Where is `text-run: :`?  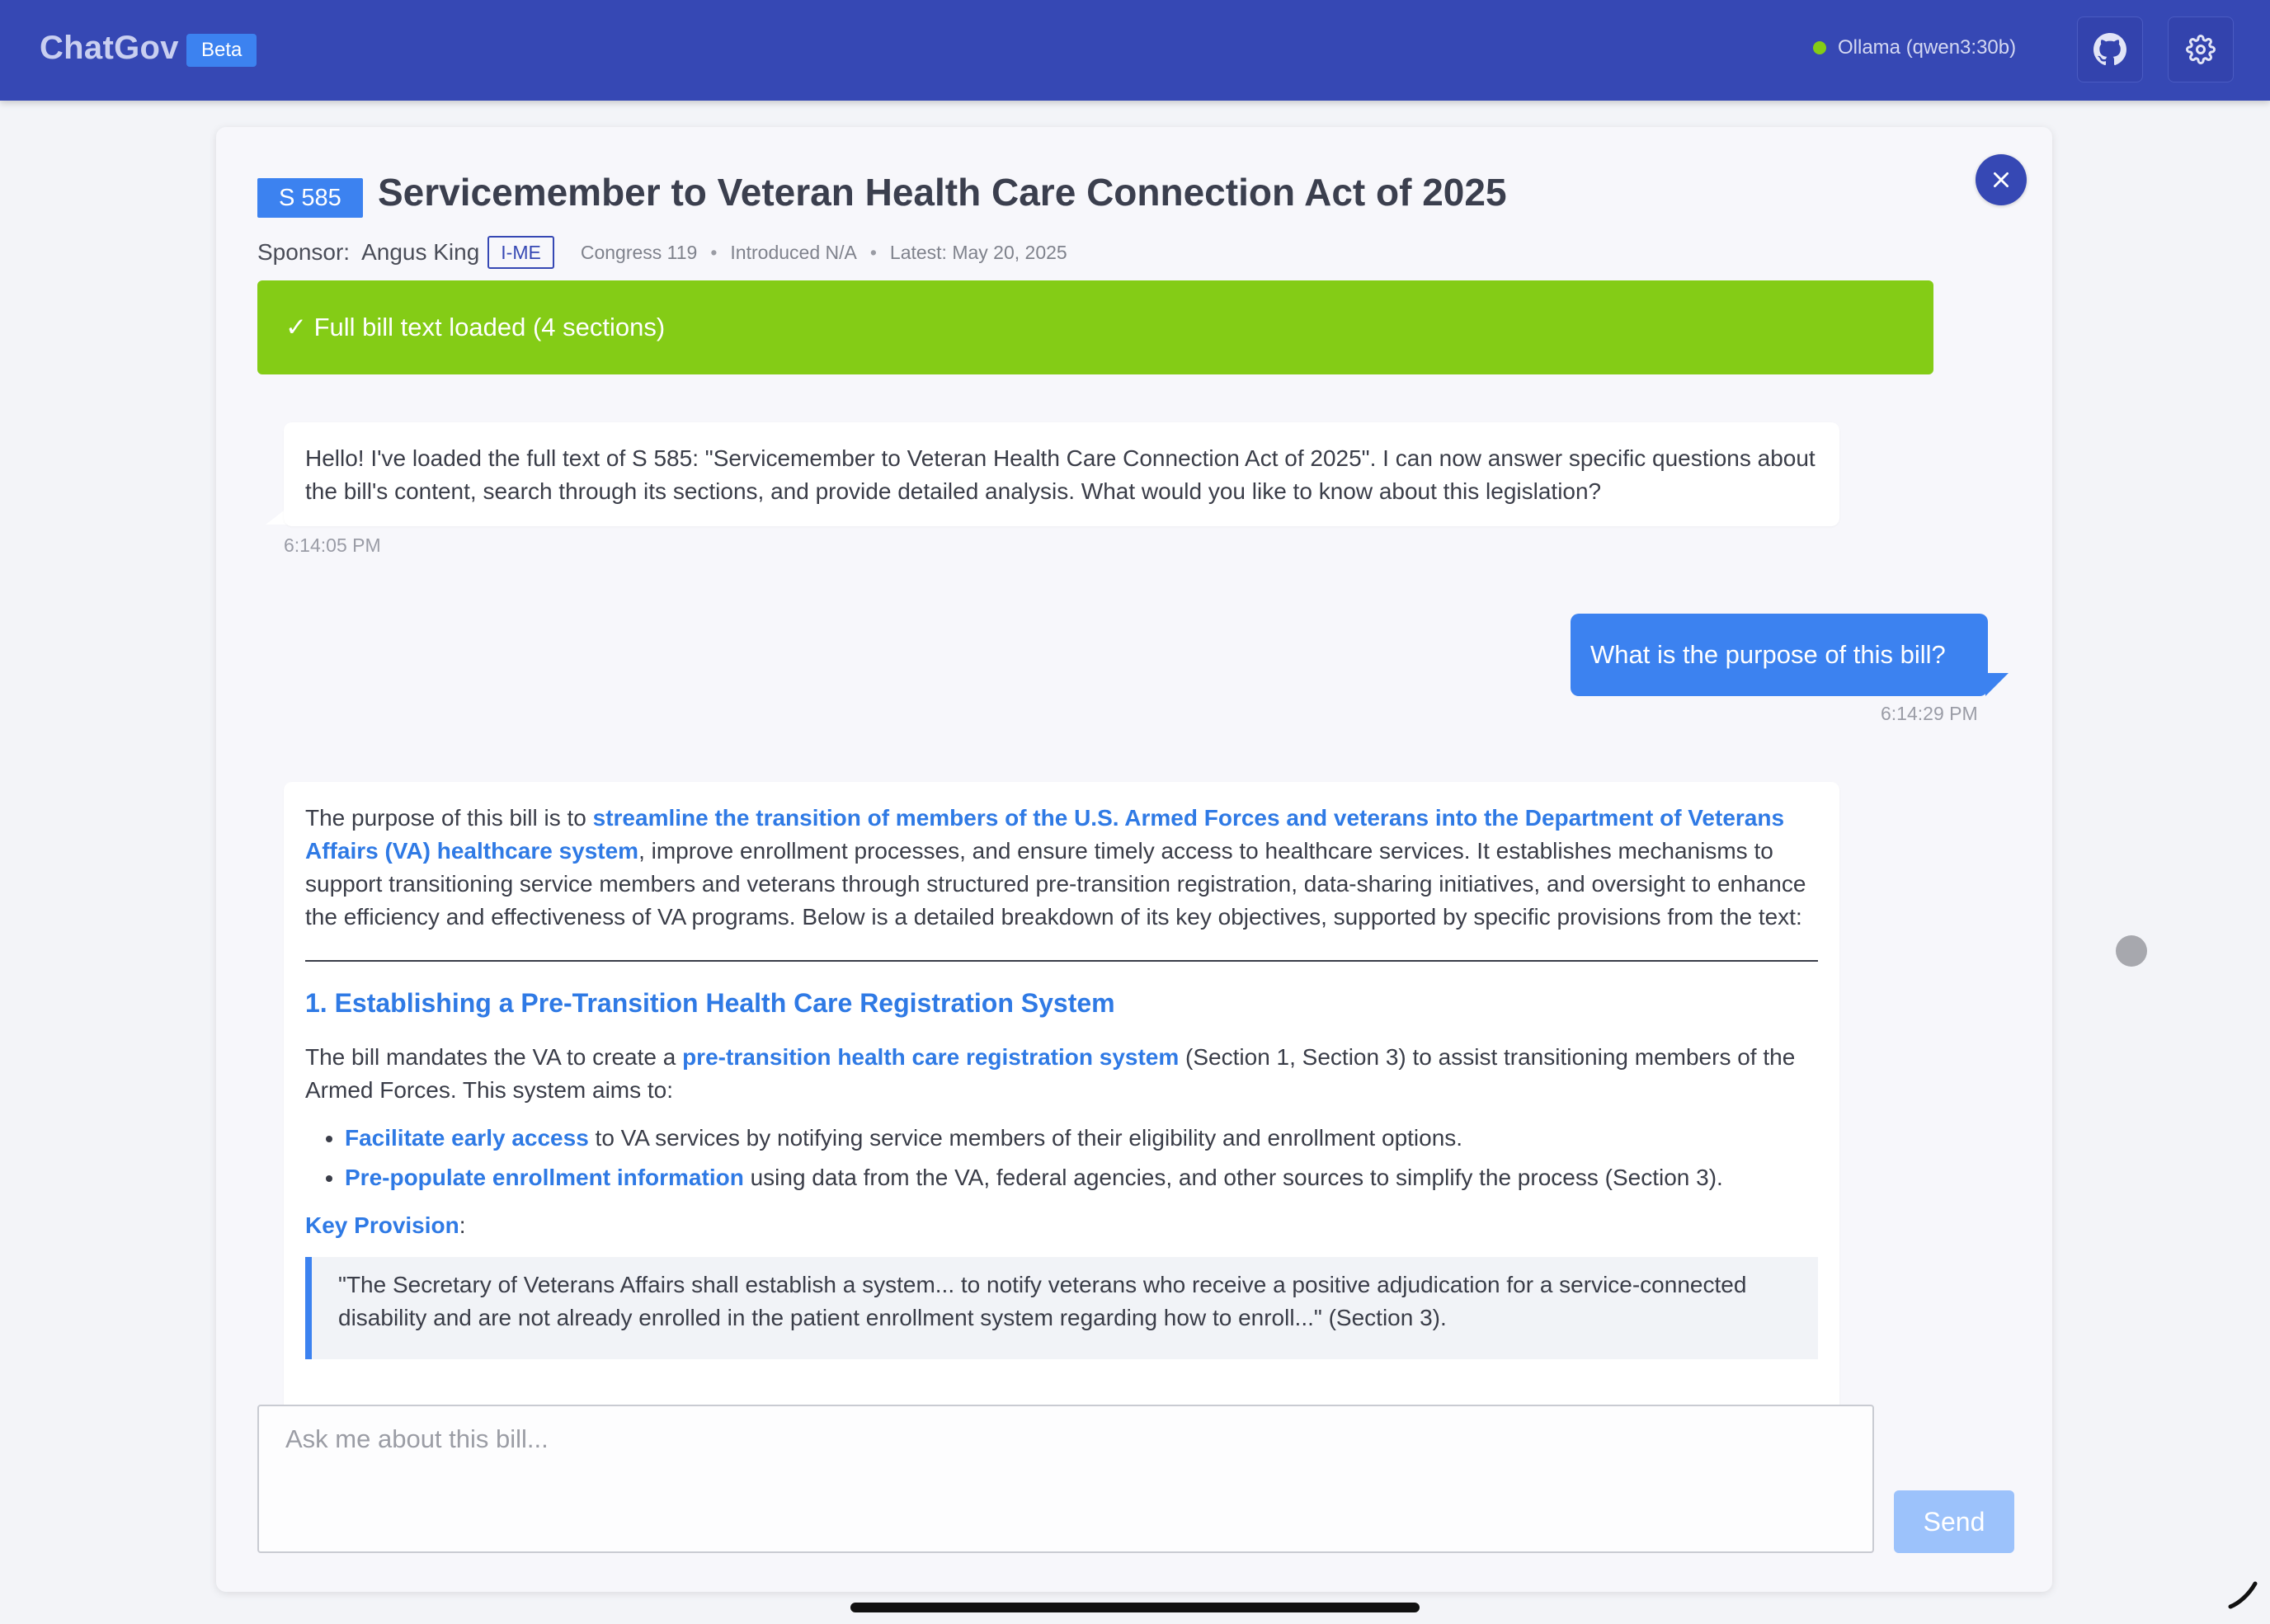
text-run: : is located at coordinates (462, 1225).